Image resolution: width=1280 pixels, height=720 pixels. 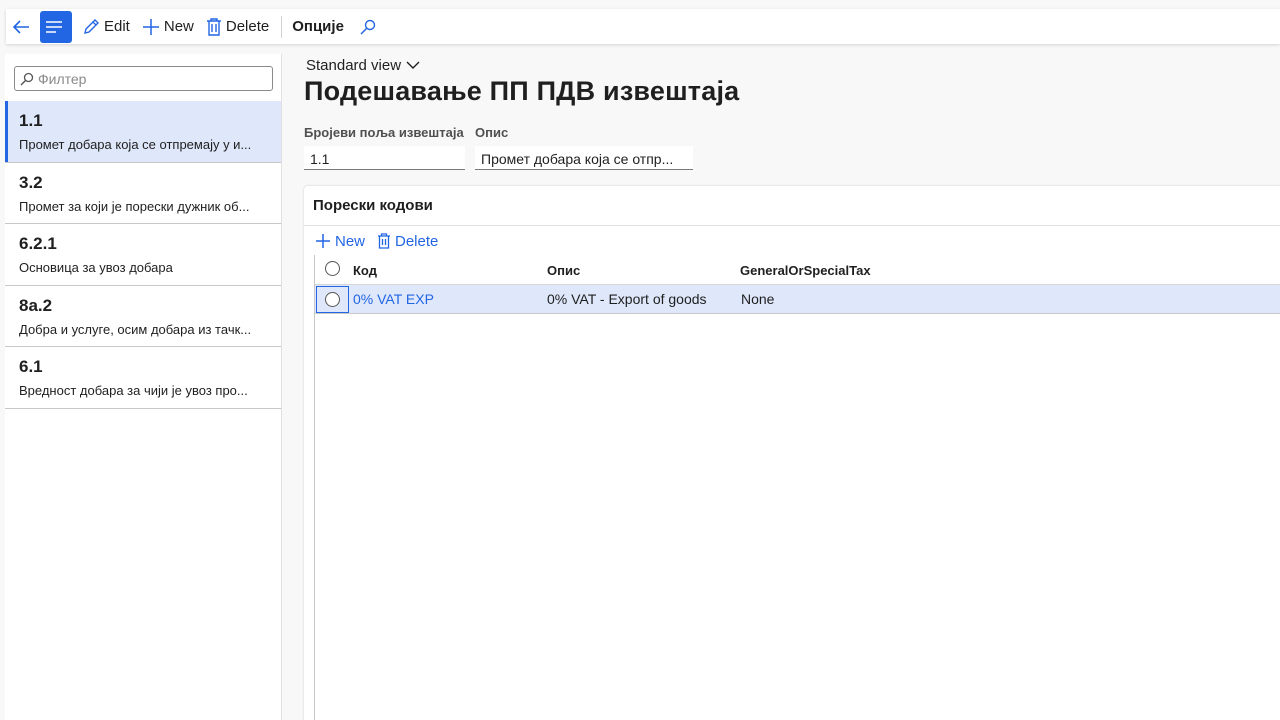 I want to click on list-item-code: 8а.2, so click(x=36, y=305).